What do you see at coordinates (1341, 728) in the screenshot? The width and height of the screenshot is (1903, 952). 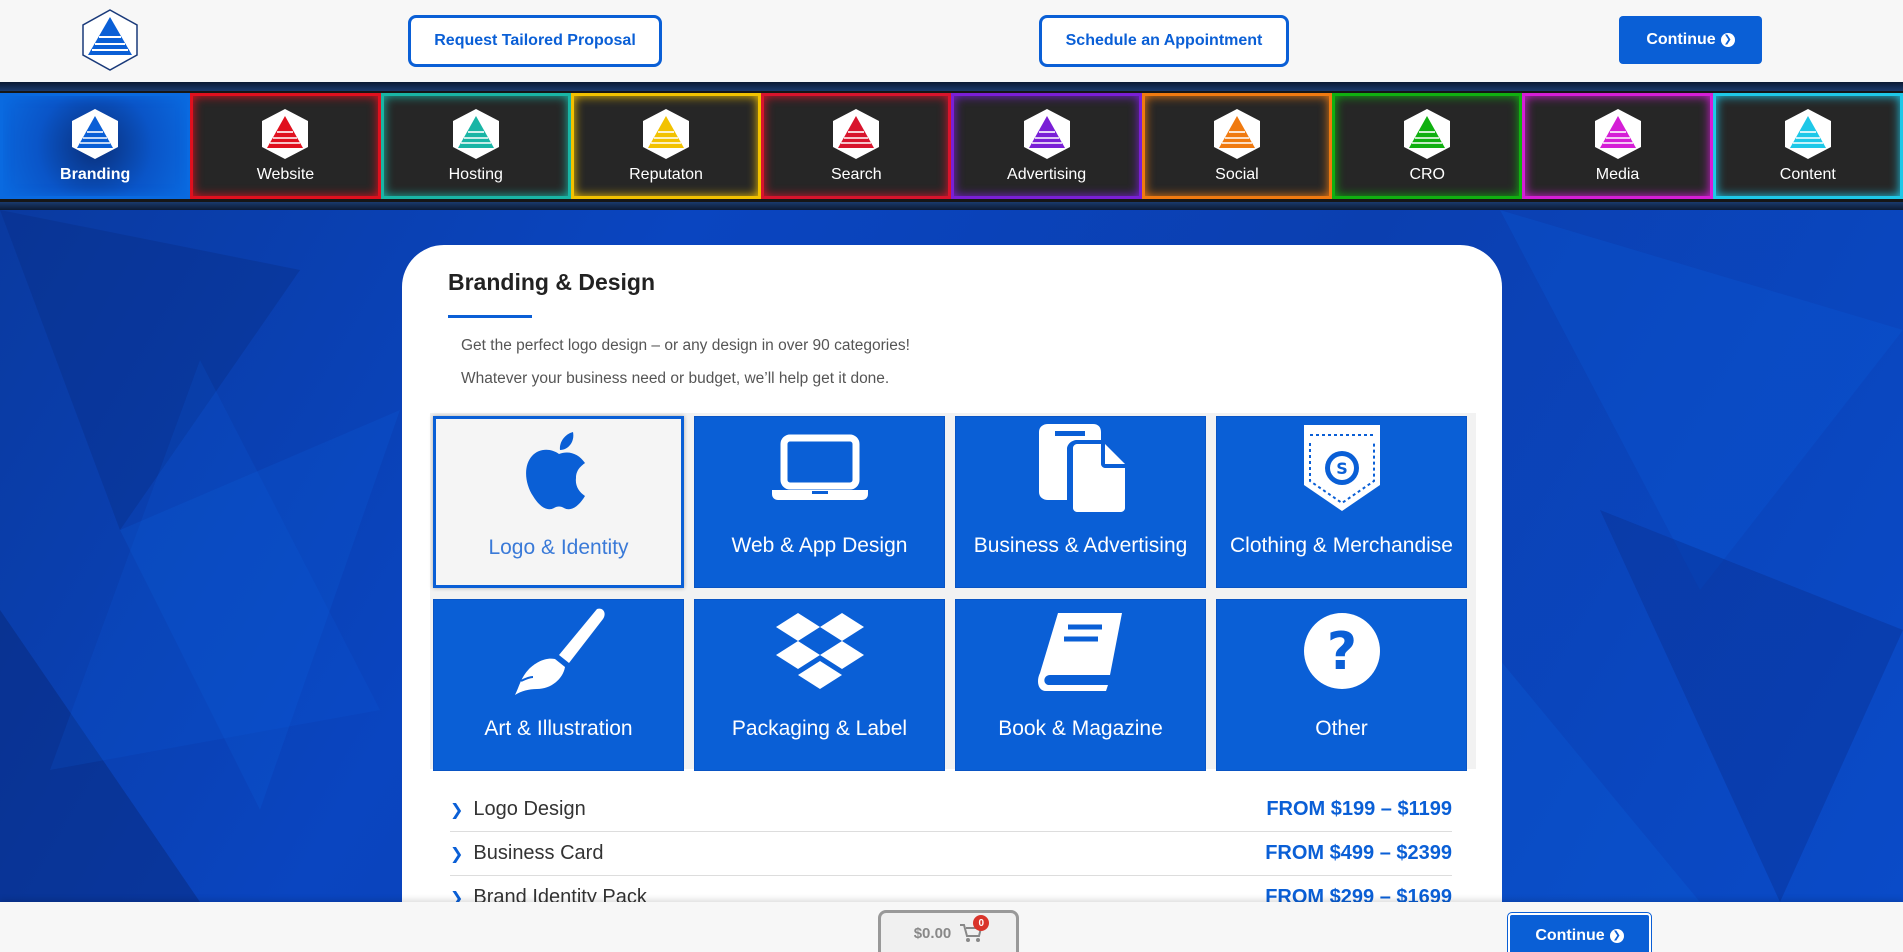 I see `tile-label: Other` at bounding box center [1341, 728].